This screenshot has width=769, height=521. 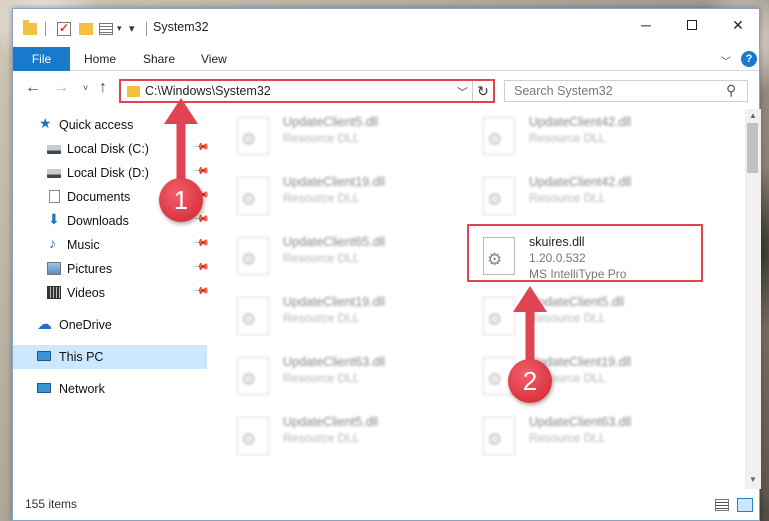 I want to click on step-1-badge: 1, so click(x=181, y=200).